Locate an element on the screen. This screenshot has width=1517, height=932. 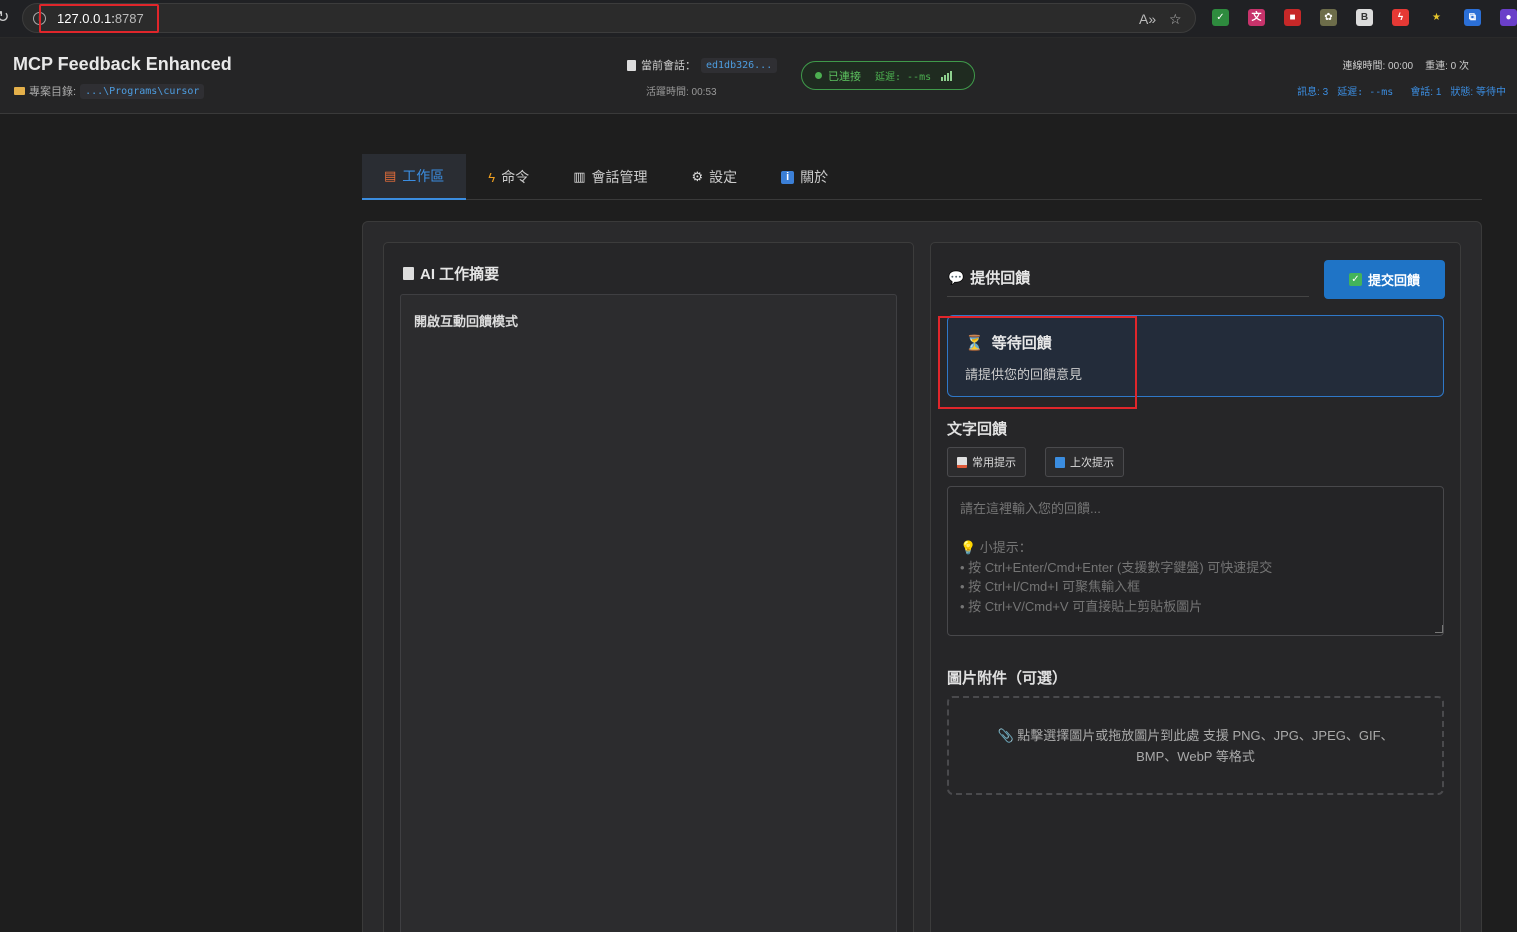
session-count: 會話: 1 is located at coordinates (1426, 92).